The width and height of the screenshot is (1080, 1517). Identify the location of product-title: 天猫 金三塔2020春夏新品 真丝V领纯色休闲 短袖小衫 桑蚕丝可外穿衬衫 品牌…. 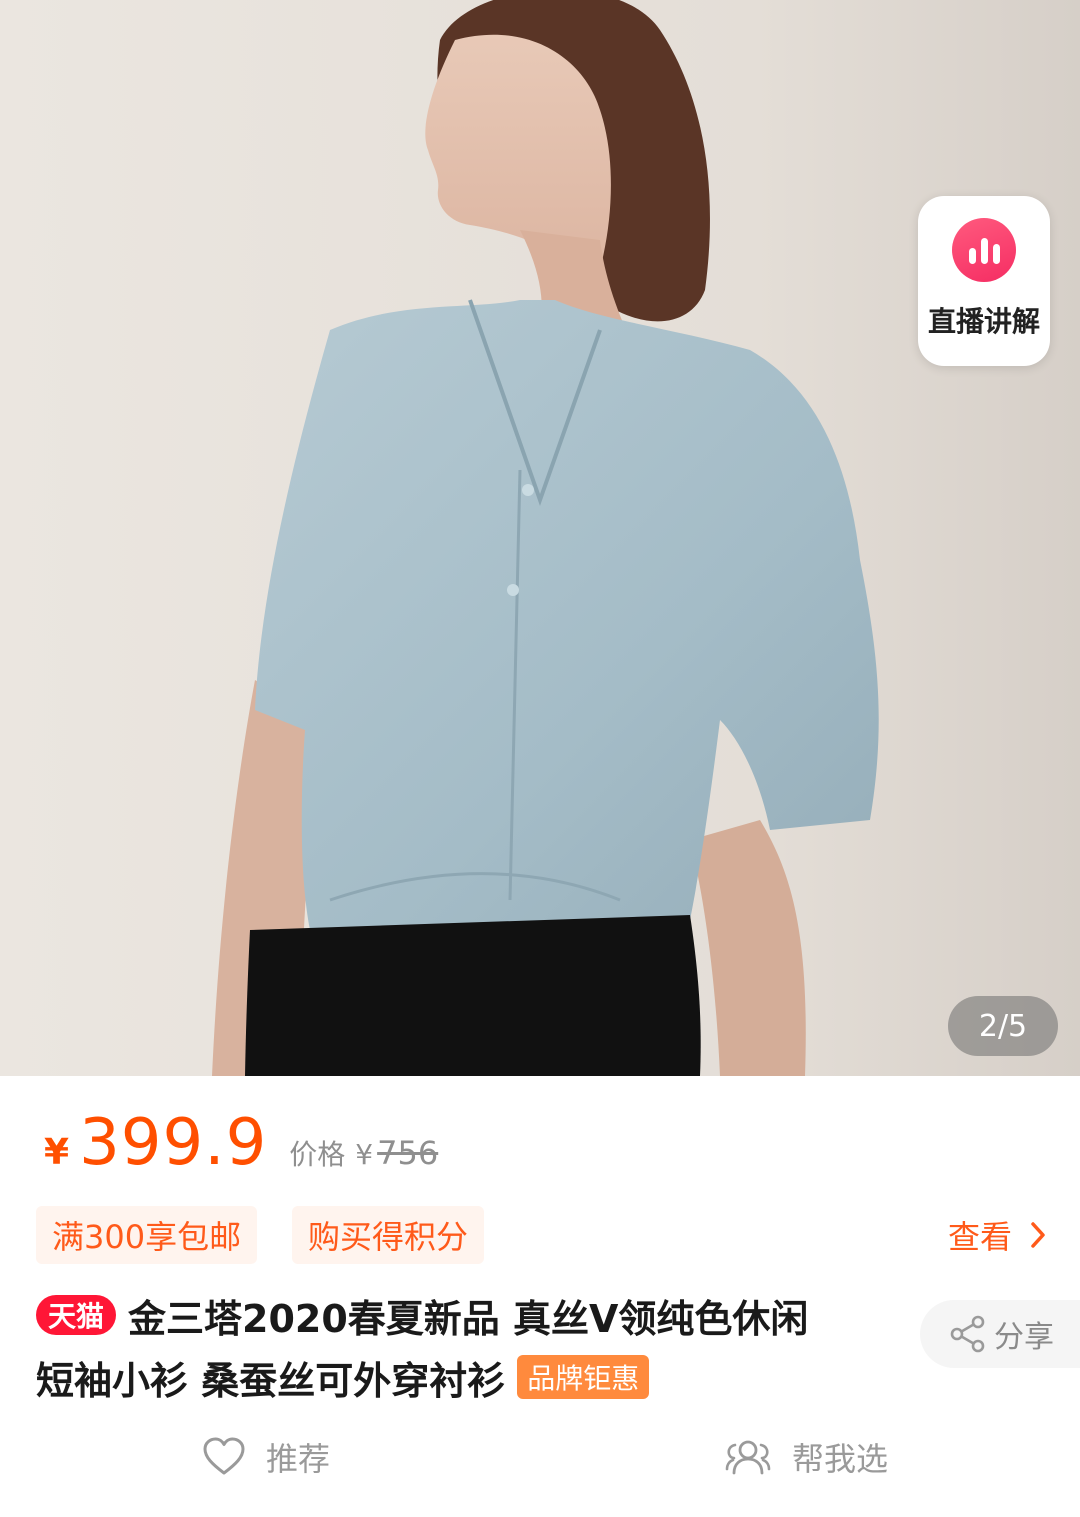
(476, 1346).